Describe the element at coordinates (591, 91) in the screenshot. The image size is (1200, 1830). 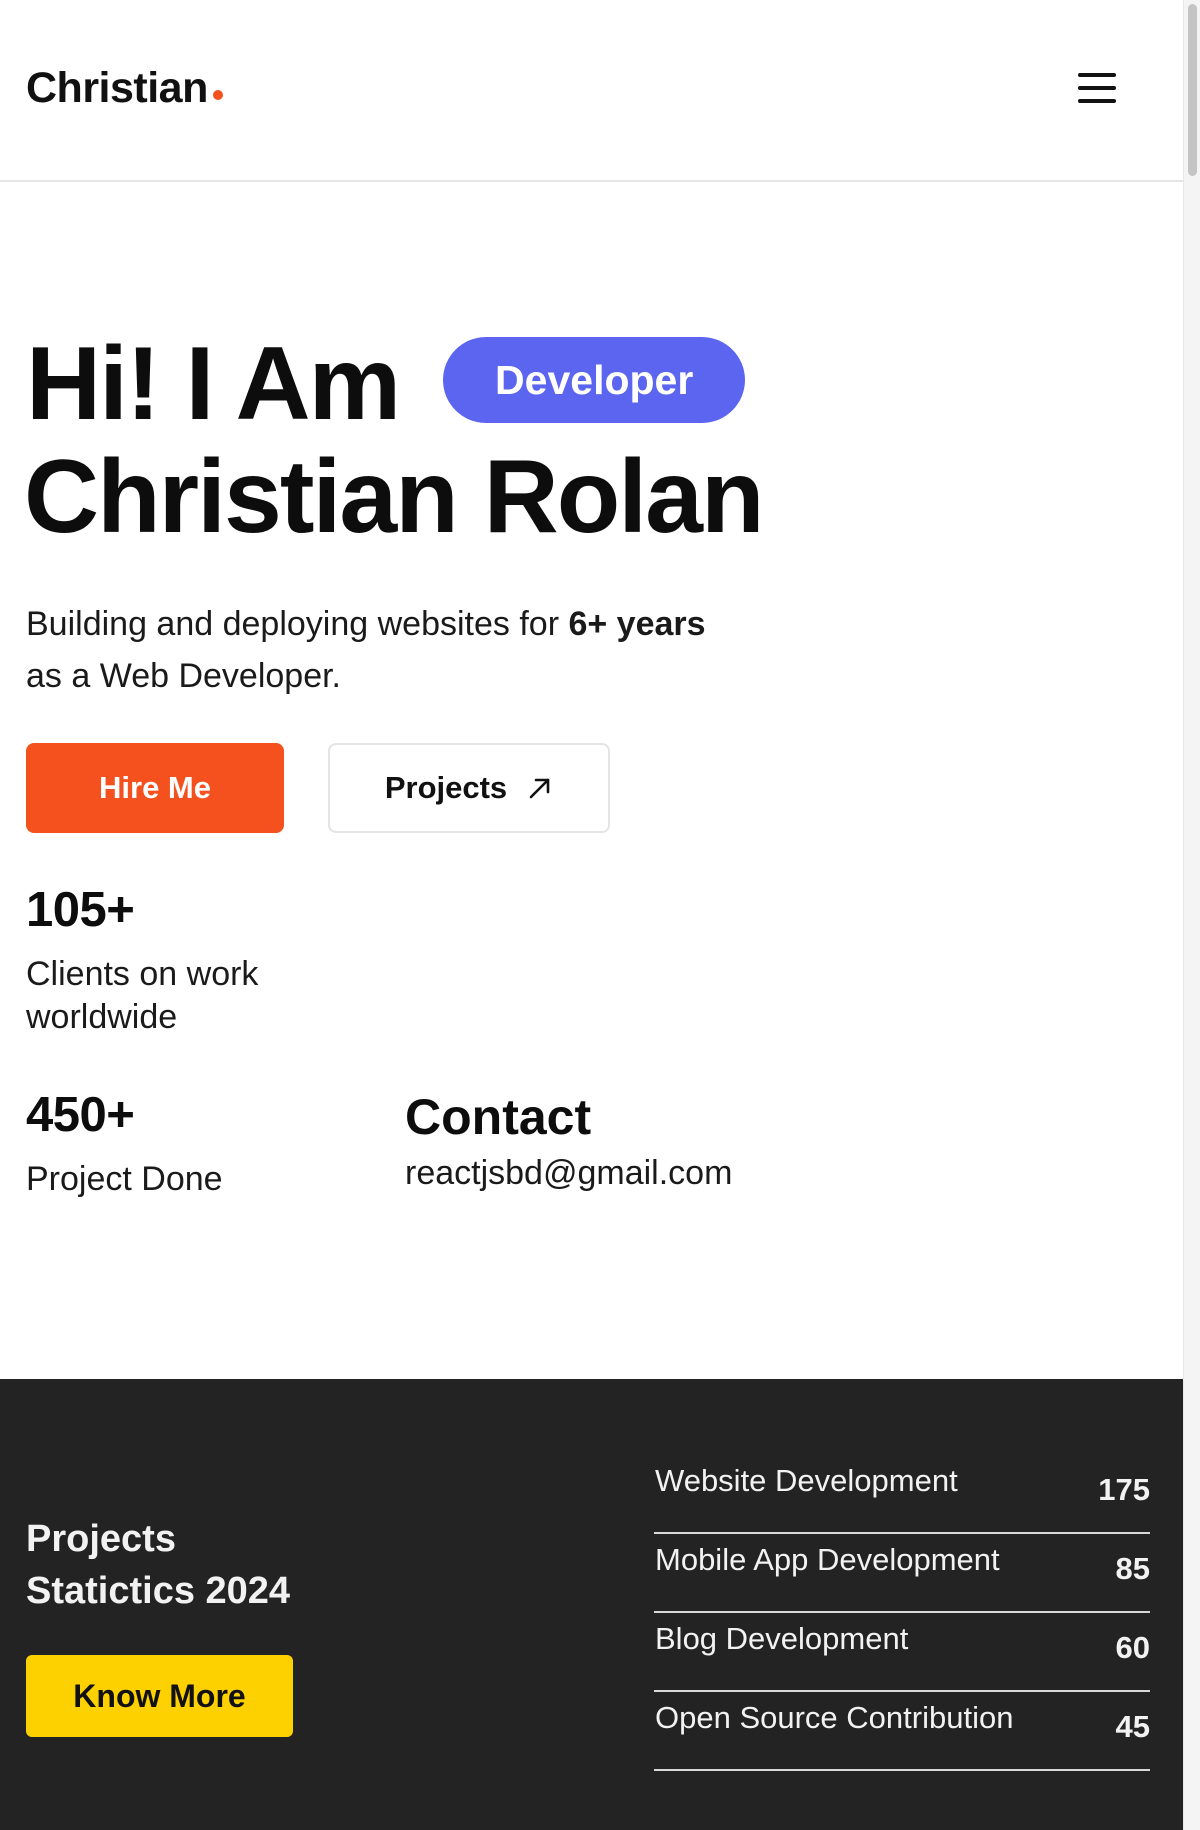
I see `site-header: Christian` at that location.